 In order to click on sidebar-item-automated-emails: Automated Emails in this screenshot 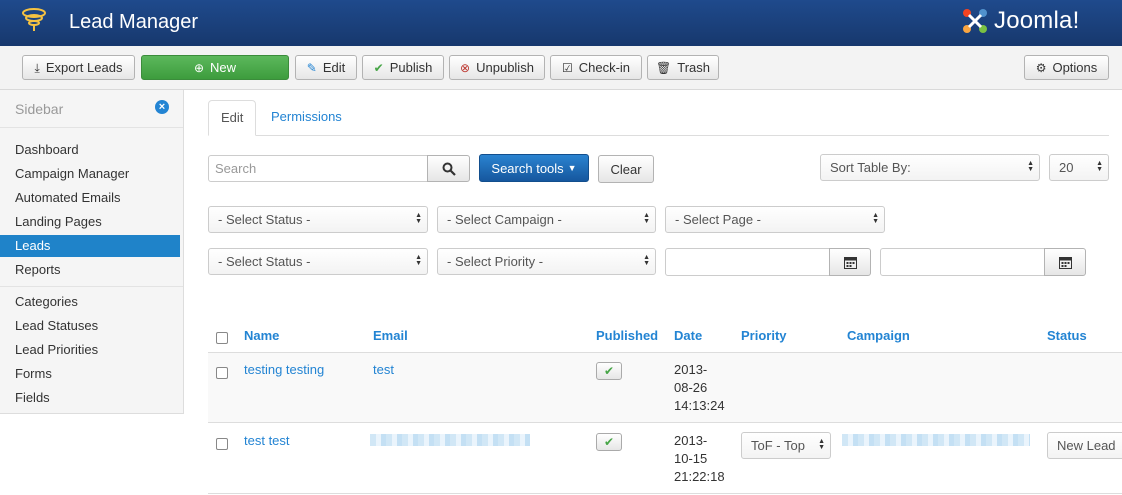, I will do `click(90, 198)`.